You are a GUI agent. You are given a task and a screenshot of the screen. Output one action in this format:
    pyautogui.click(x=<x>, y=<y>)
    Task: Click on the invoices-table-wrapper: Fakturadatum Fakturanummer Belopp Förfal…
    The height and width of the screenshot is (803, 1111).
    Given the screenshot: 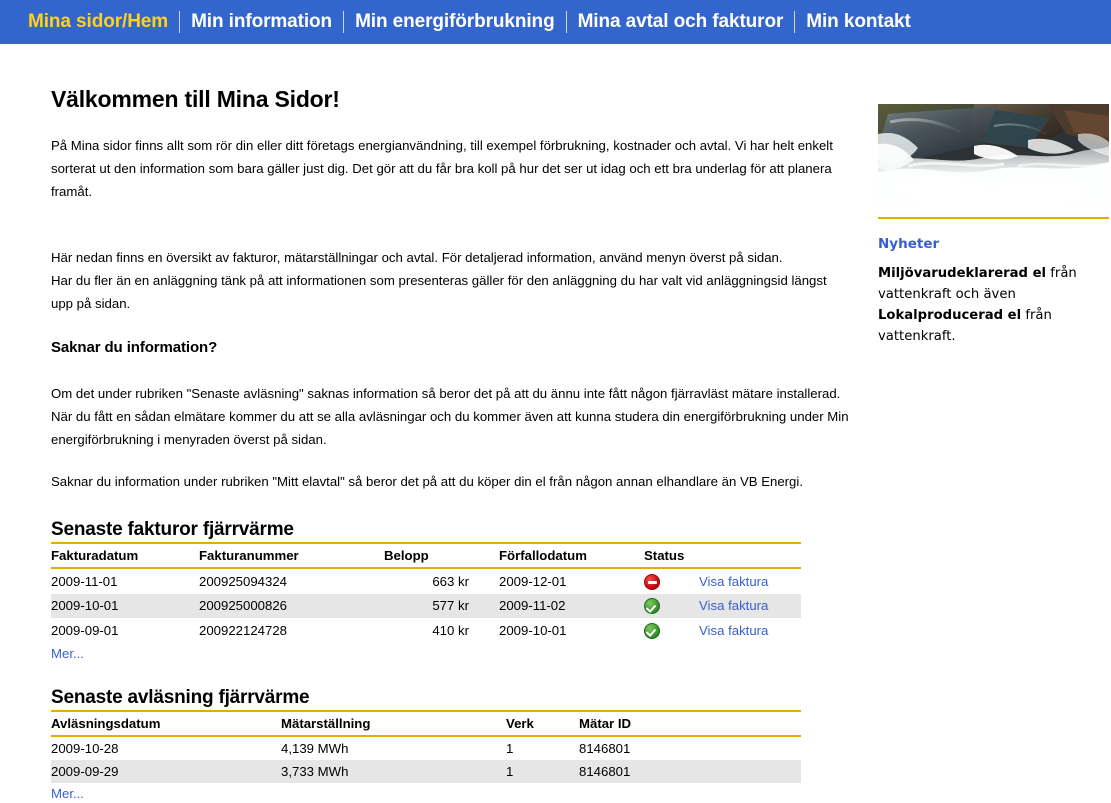 What is the action you would take?
    pyautogui.click(x=426, y=603)
    